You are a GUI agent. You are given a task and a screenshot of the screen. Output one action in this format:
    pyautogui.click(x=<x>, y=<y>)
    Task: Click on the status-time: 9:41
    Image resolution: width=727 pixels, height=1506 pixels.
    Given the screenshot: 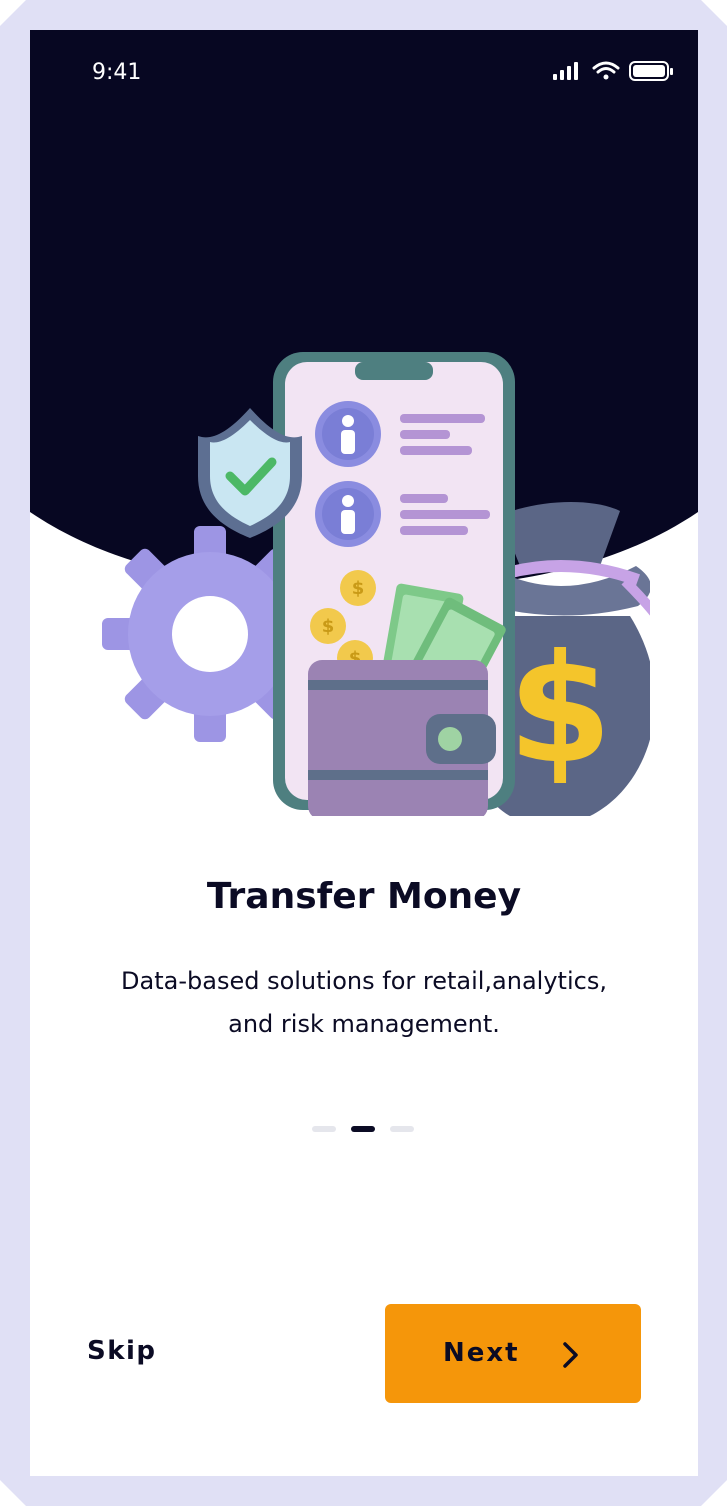 What is the action you would take?
    pyautogui.click(x=117, y=72)
    